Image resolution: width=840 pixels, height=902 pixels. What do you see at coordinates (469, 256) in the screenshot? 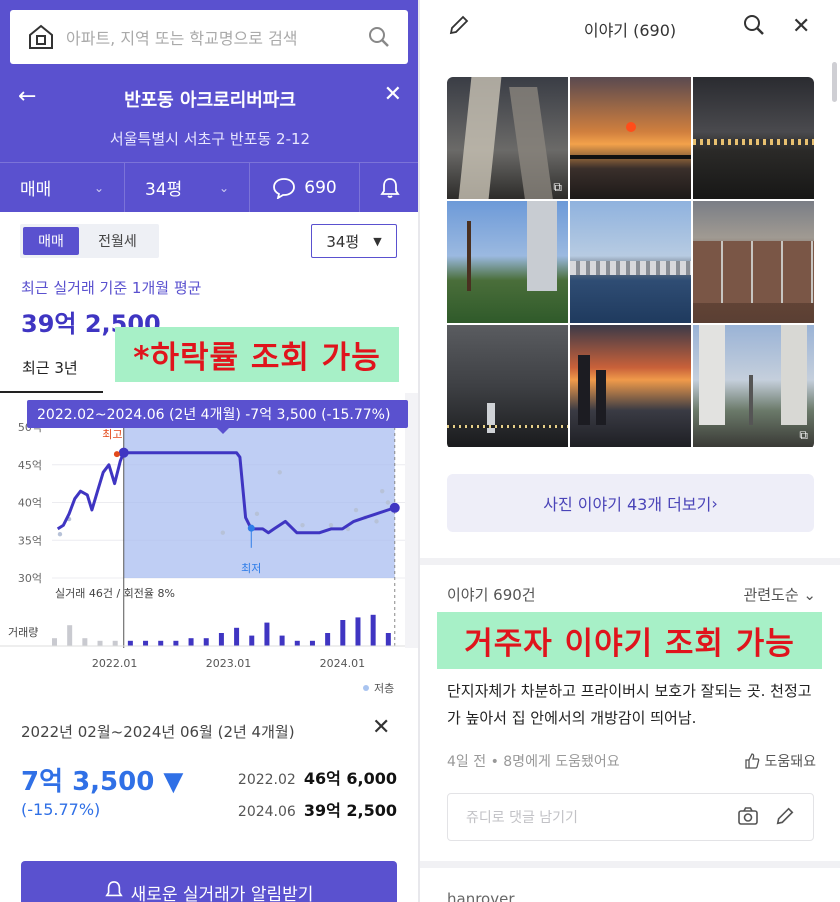
I see `tree-shape` at bounding box center [469, 256].